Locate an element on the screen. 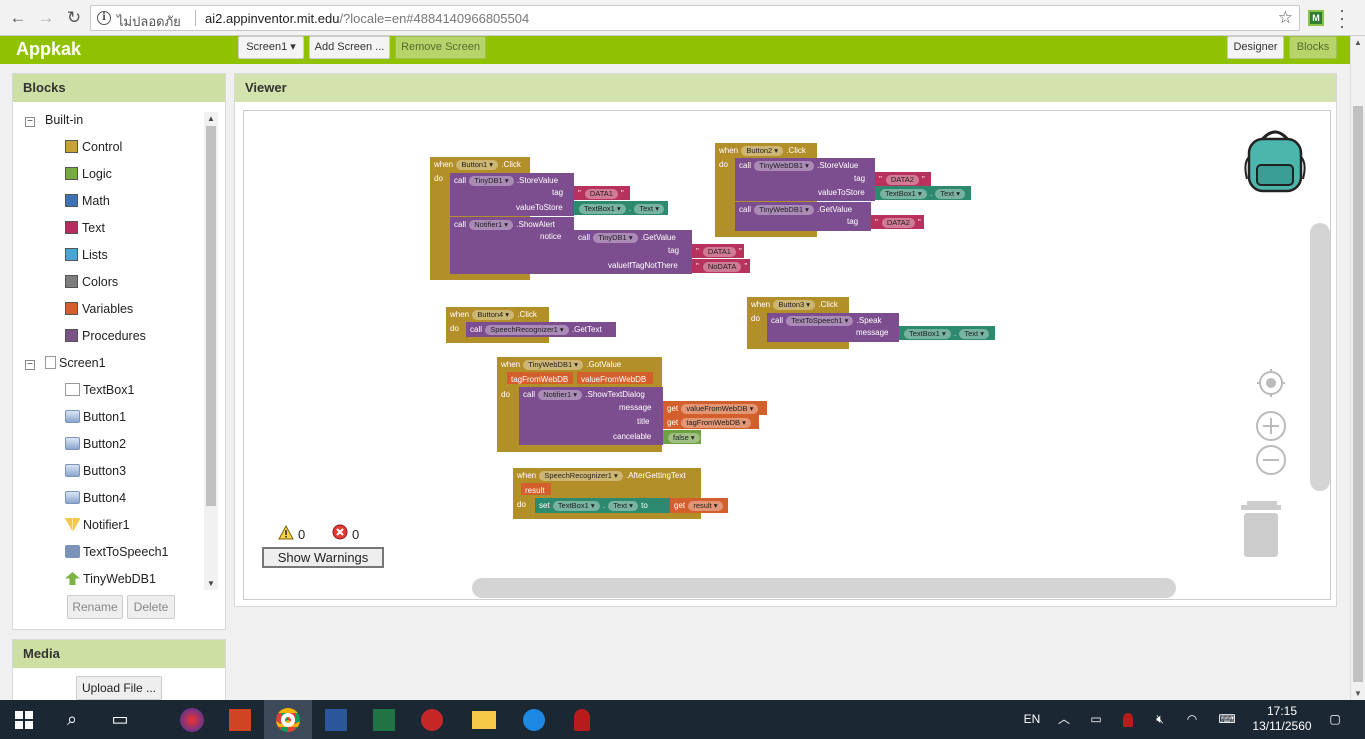 The width and height of the screenshot is (1365, 739). param-tagfromwebdb: tagFromWebDB is located at coordinates (540, 378).